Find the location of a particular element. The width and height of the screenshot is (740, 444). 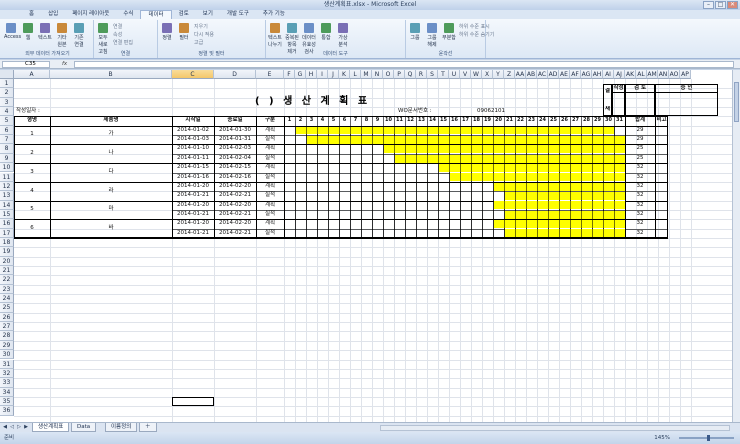

column-header: AP is located at coordinates (685, 74).